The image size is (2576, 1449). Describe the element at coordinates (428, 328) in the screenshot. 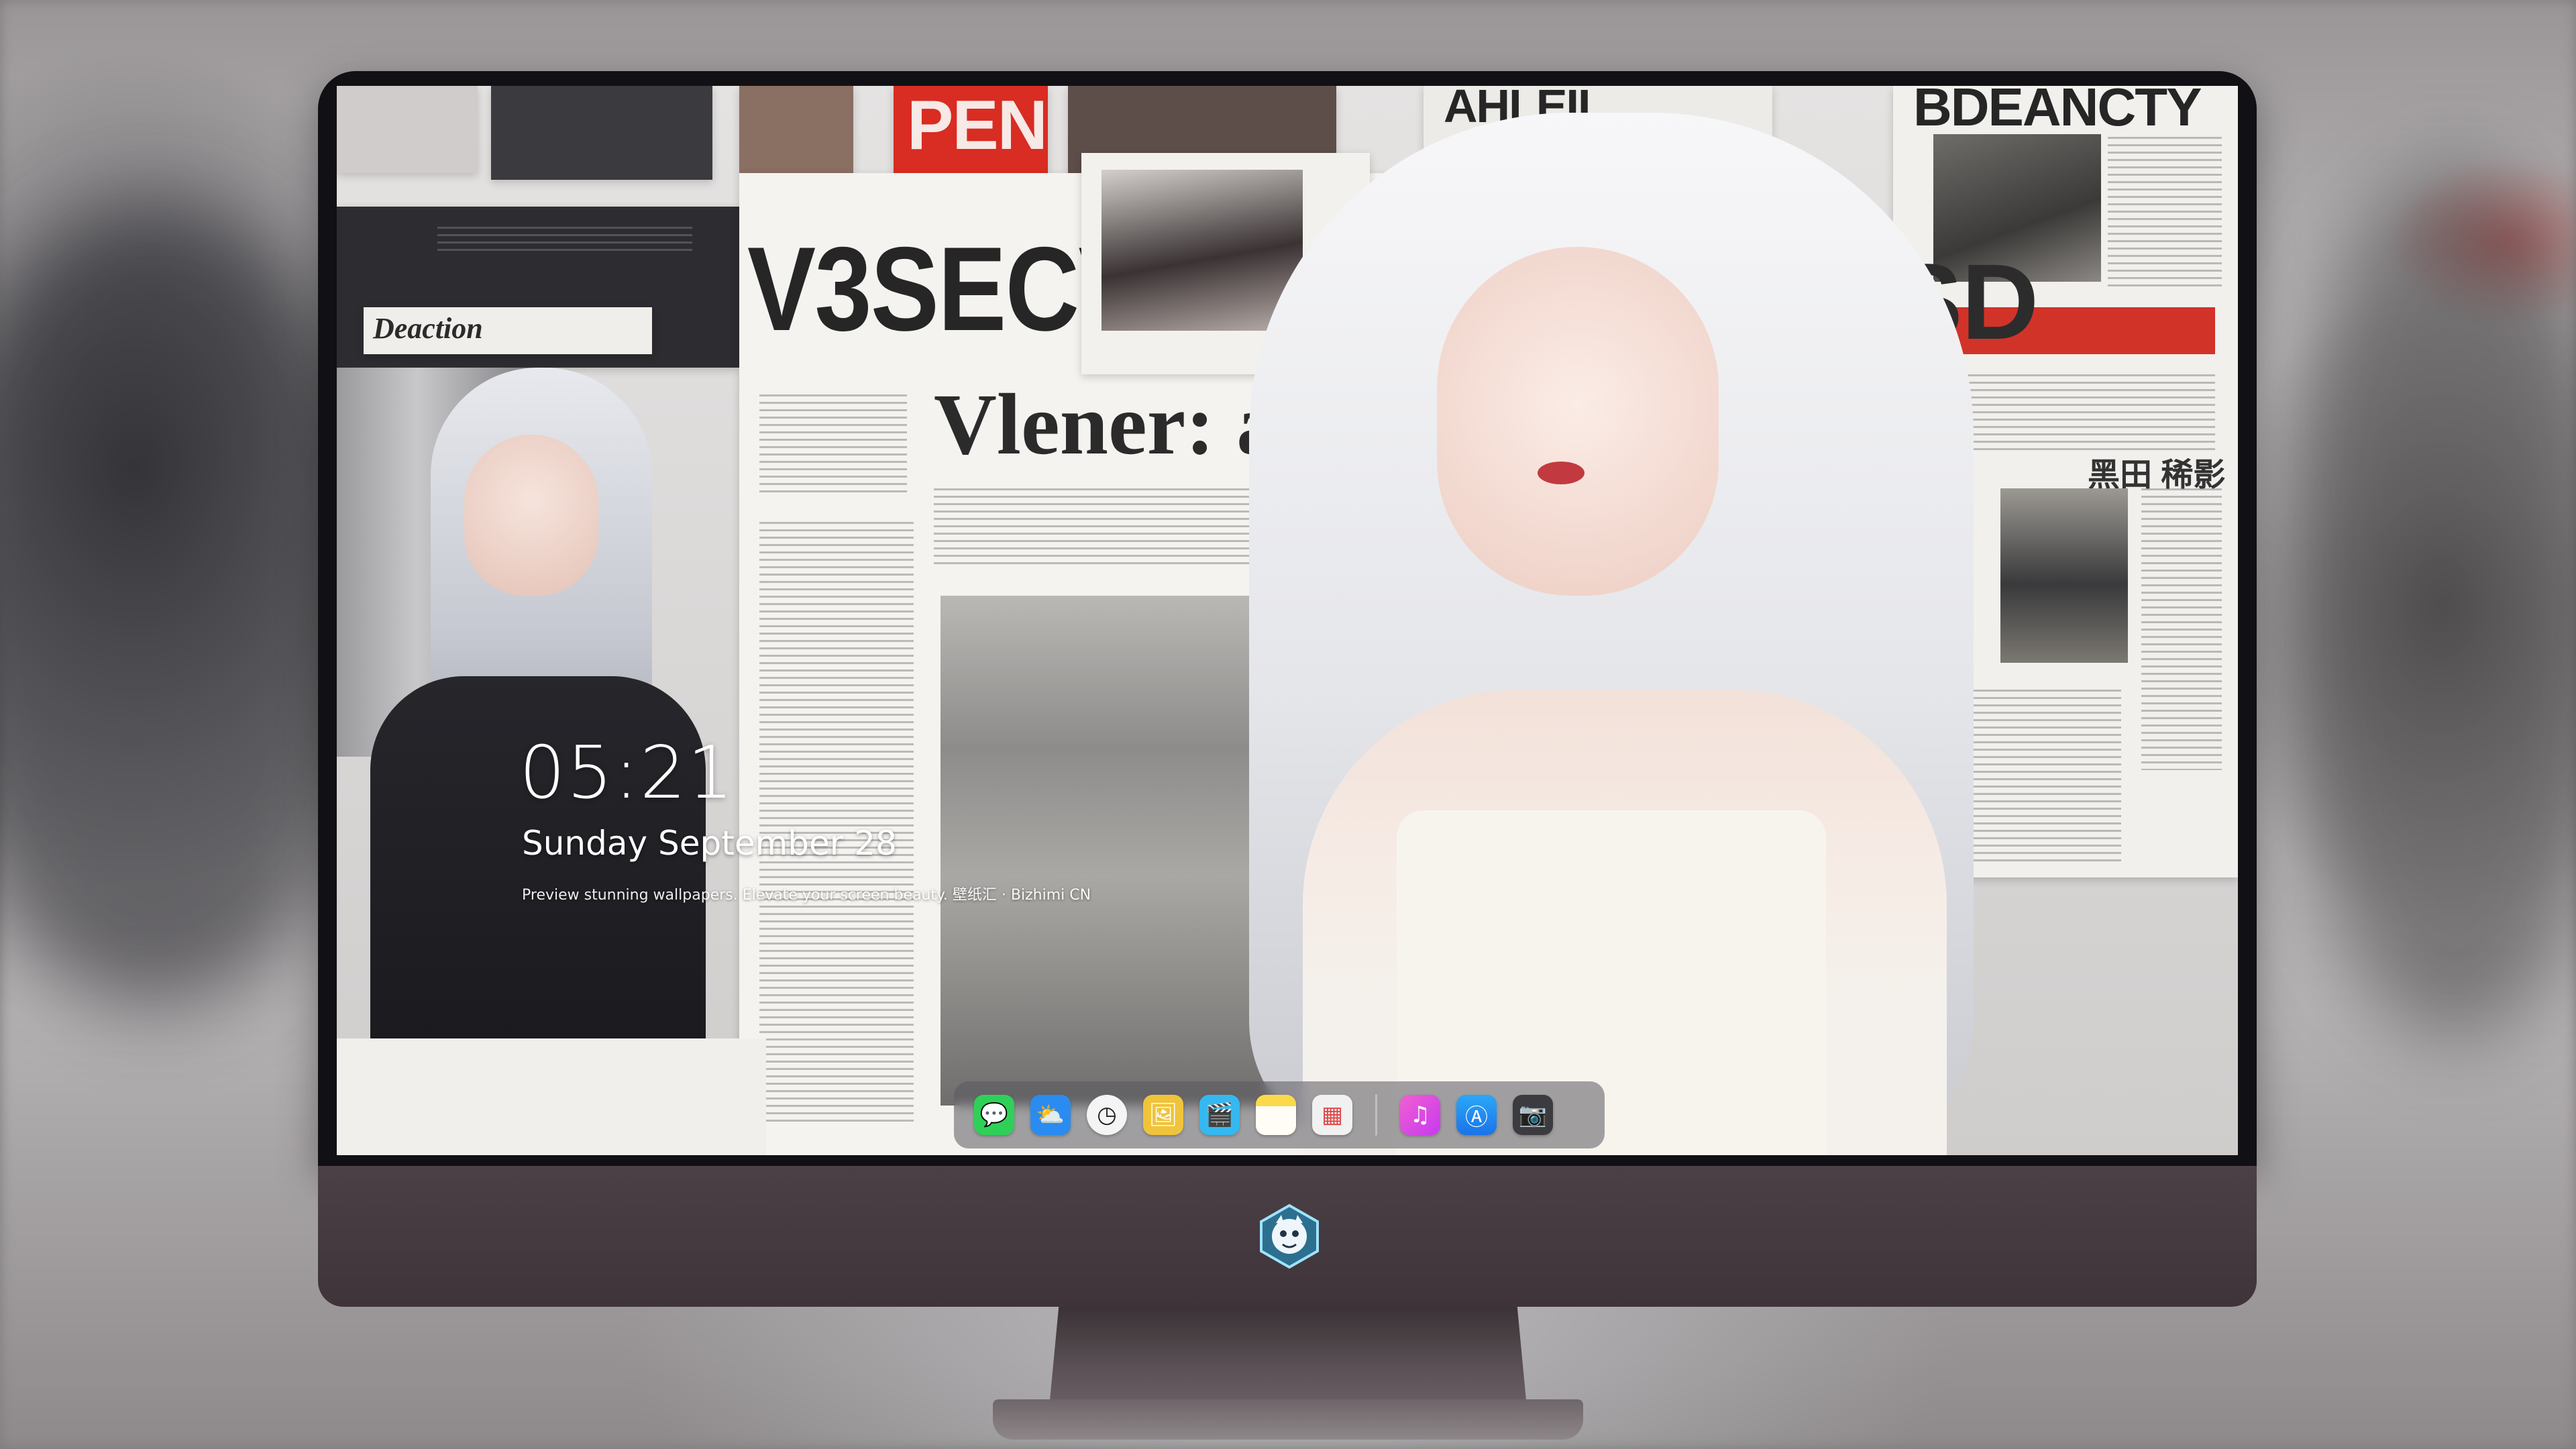

I see `side-caption-headline: Deaction` at that location.